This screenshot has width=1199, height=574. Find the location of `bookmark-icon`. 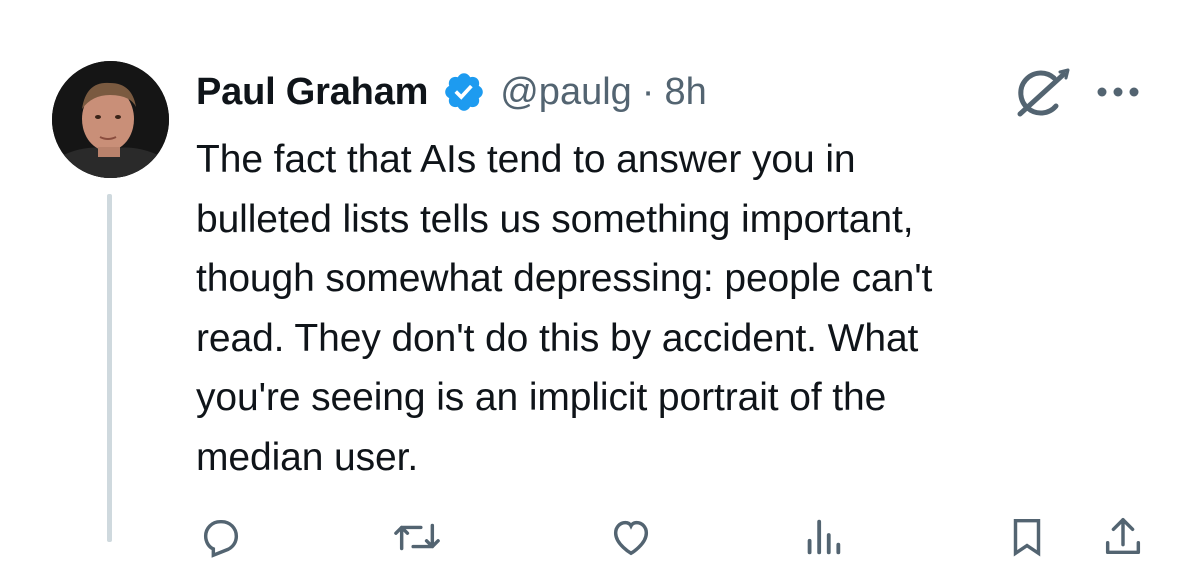

bookmark-icon is located at coordinates (1027, 537).